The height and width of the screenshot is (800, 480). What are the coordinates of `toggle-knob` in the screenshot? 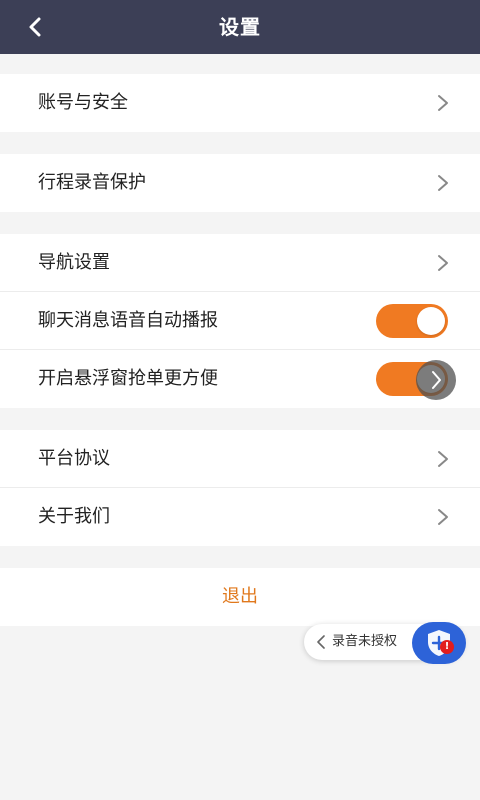 It's located at (431, 321).